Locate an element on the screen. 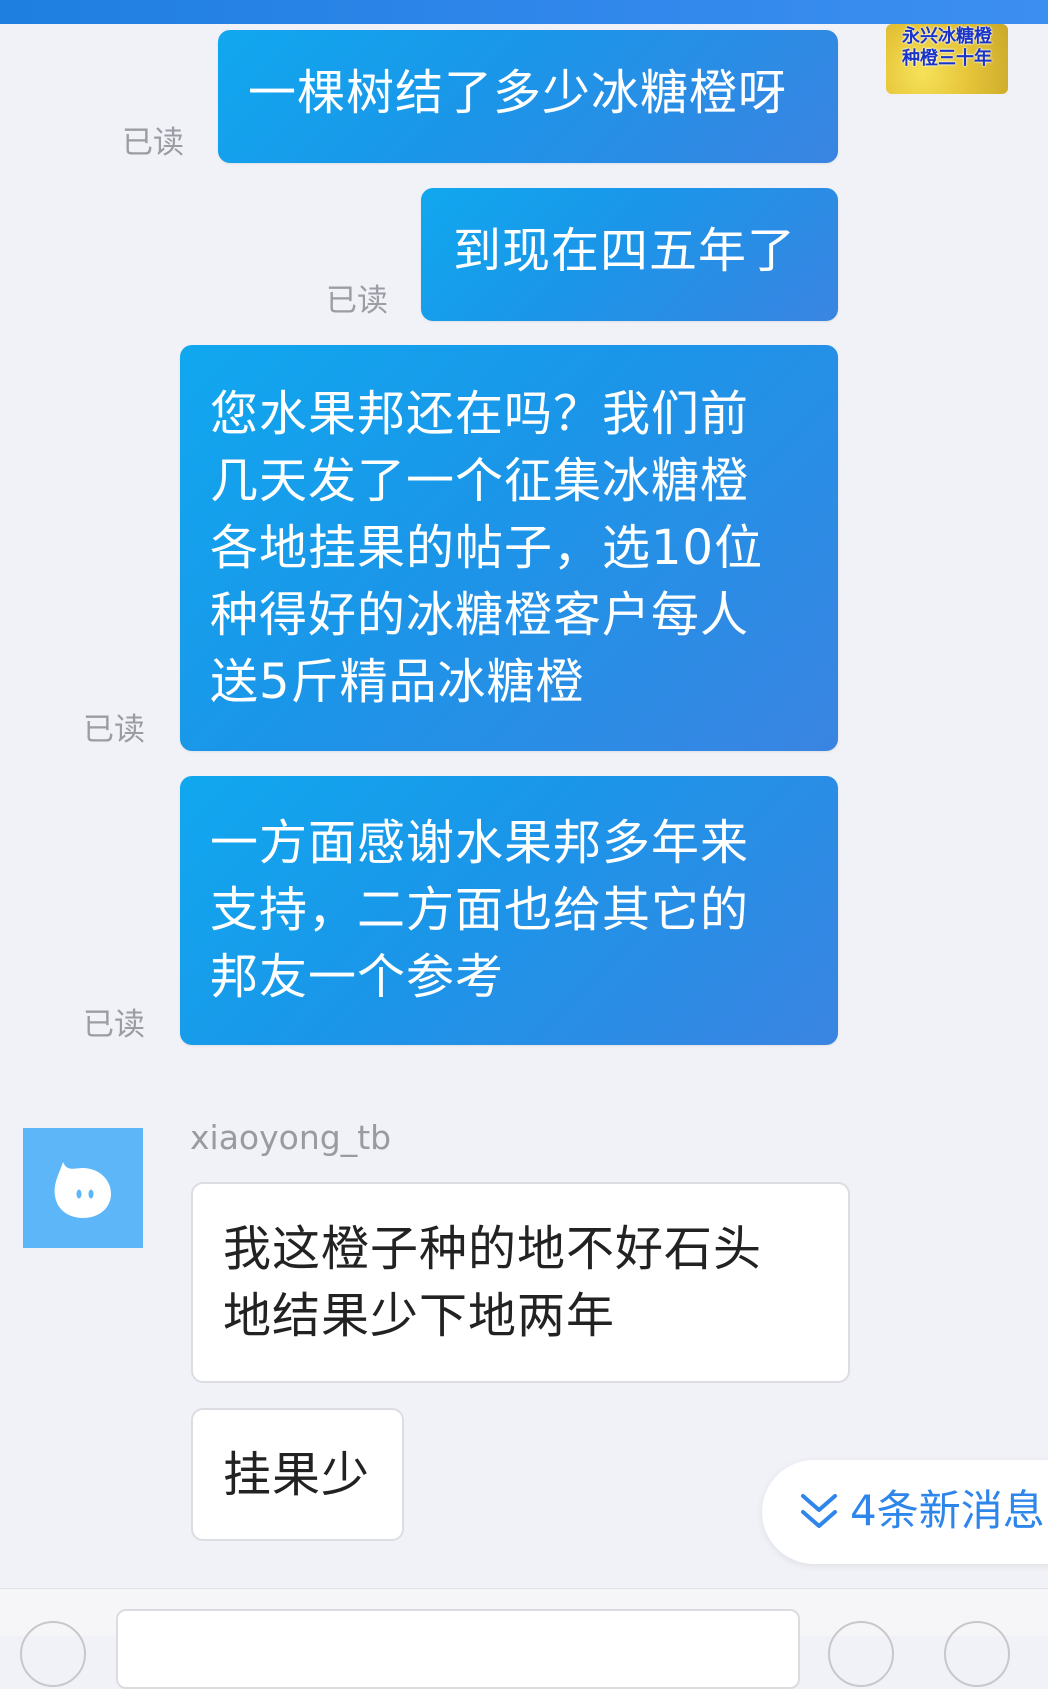 The height and width of the screenshot is (1689, 1048). outgoing-message-bubble: 到现在四五年了 is located at coordinates (629, 254).